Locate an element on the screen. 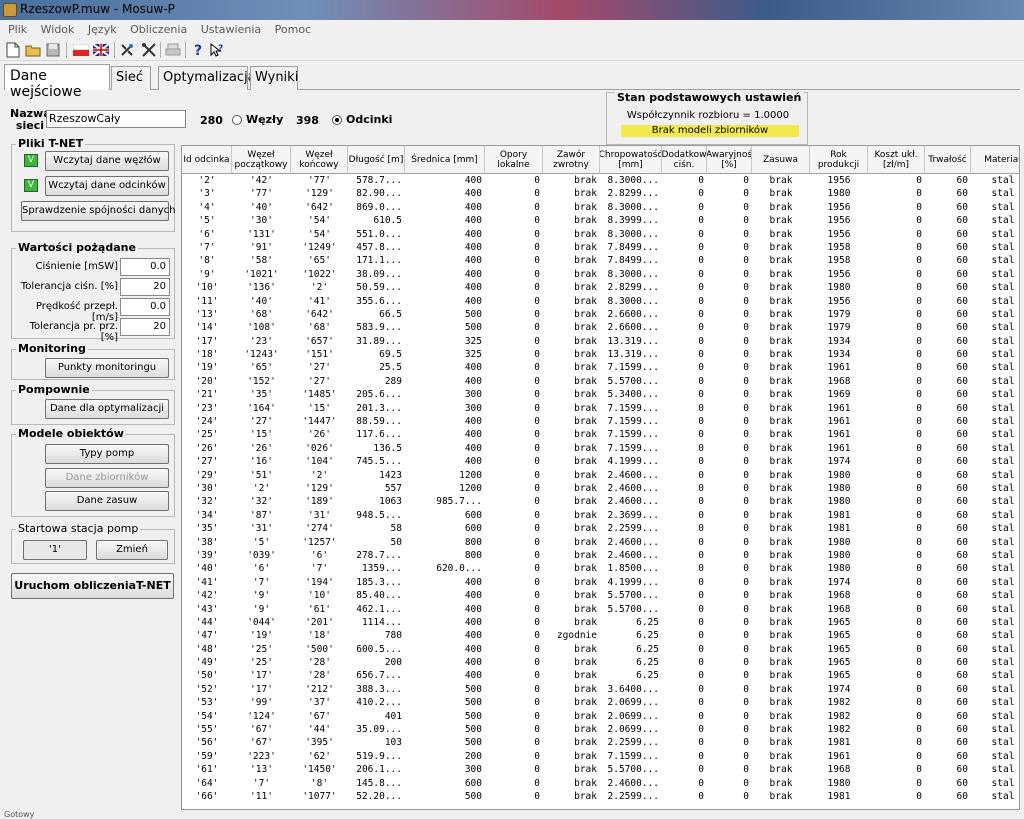 This screenshot has width=1024, height=819. table-cell: '35' is located at coordinates (261, 394).